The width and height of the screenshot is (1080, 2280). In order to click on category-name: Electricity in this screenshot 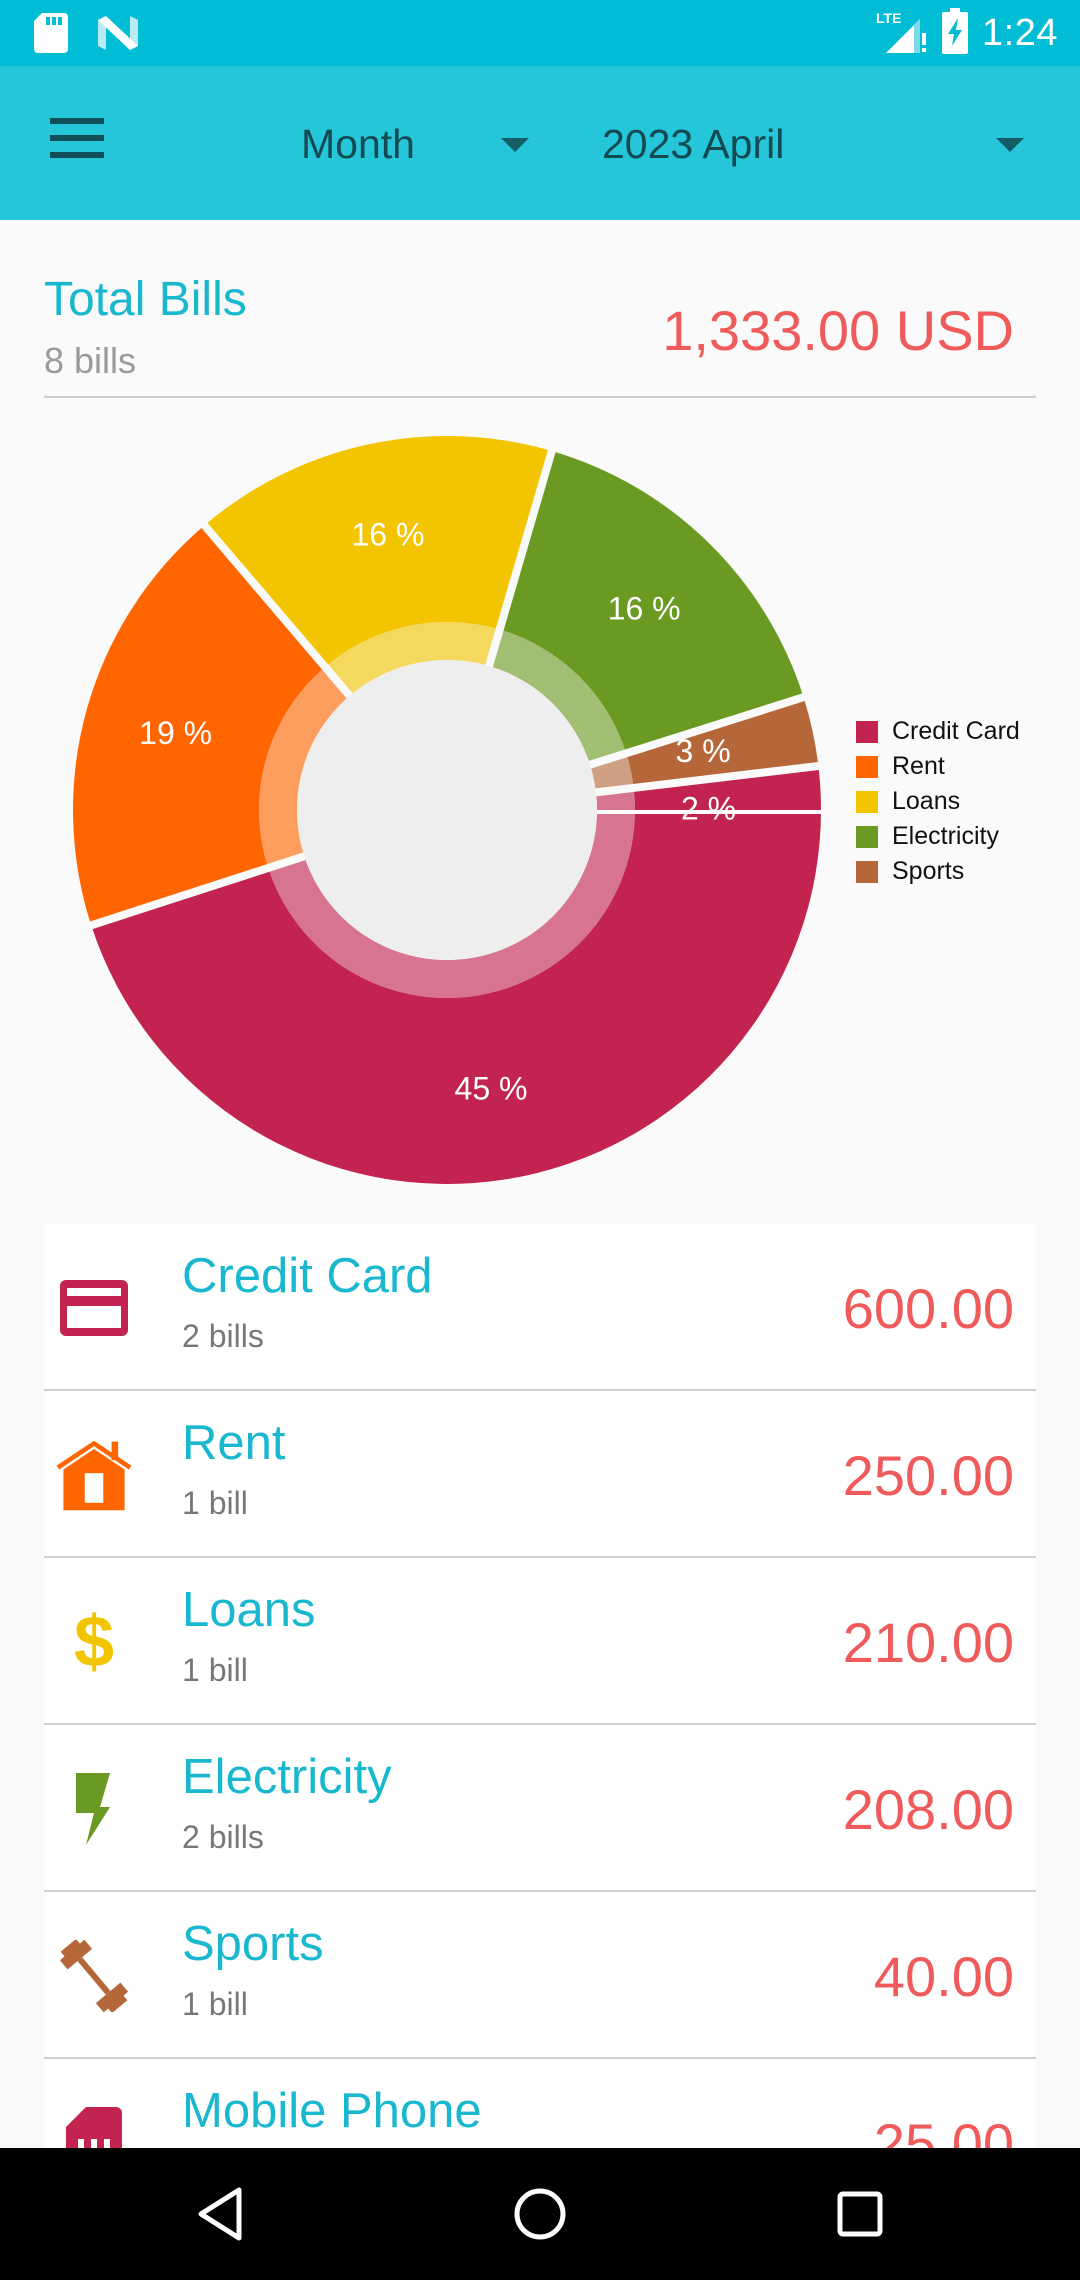, I will do `click(287, 1777)`.